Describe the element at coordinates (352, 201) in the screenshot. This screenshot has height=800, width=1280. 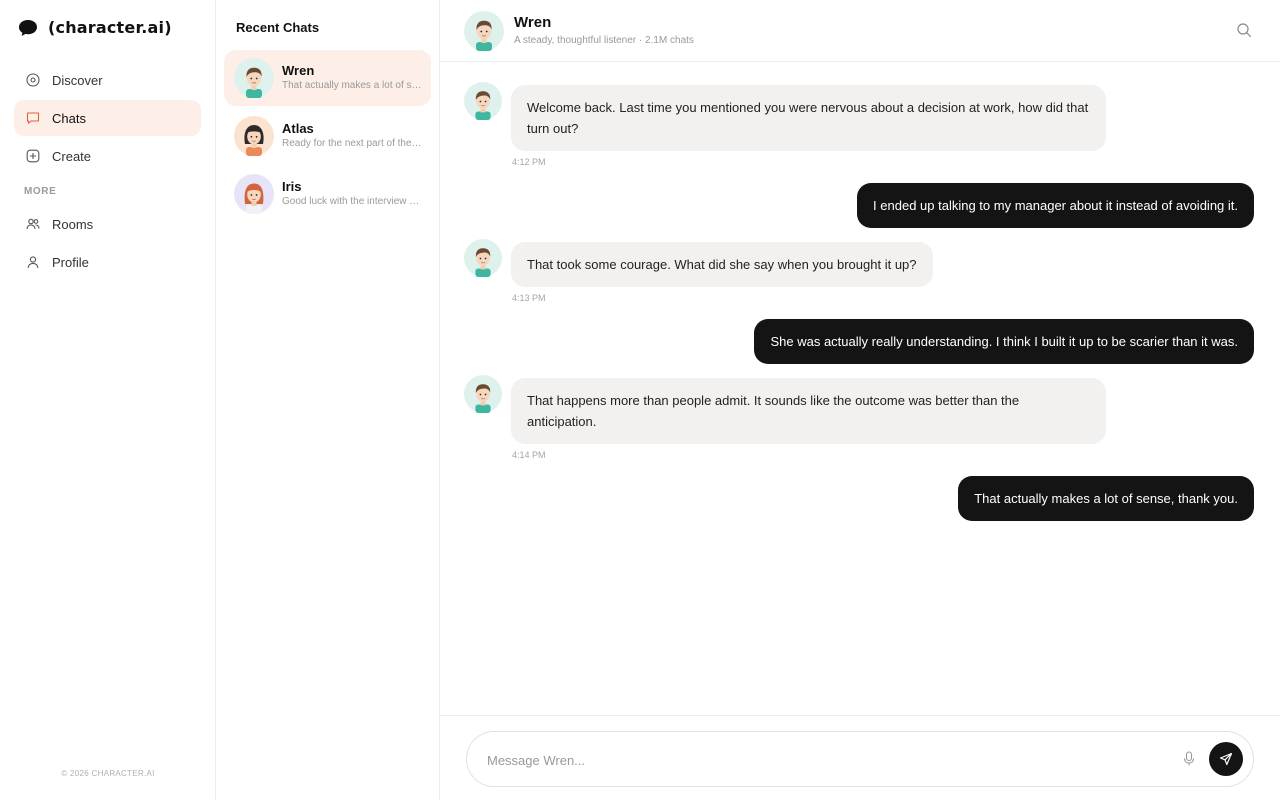
I see `chat-preview: Good luck with the interview tomorrow!` at that location.